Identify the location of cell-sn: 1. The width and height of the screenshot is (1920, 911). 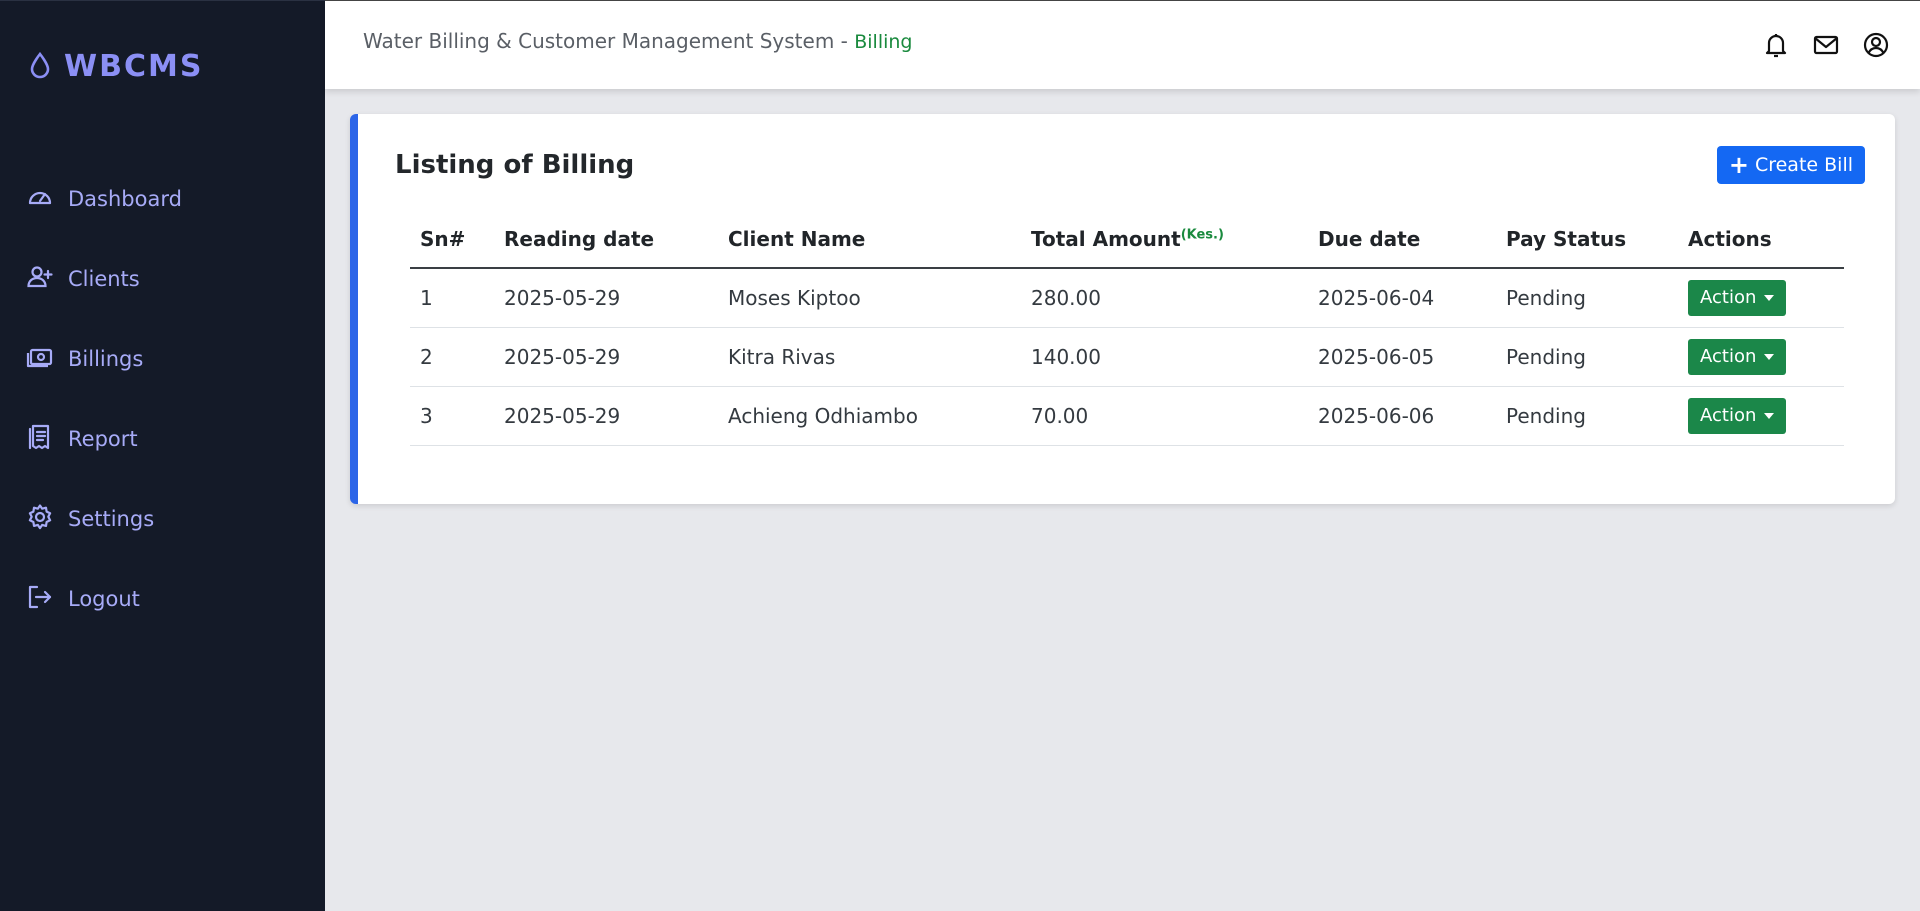
(452, 298).